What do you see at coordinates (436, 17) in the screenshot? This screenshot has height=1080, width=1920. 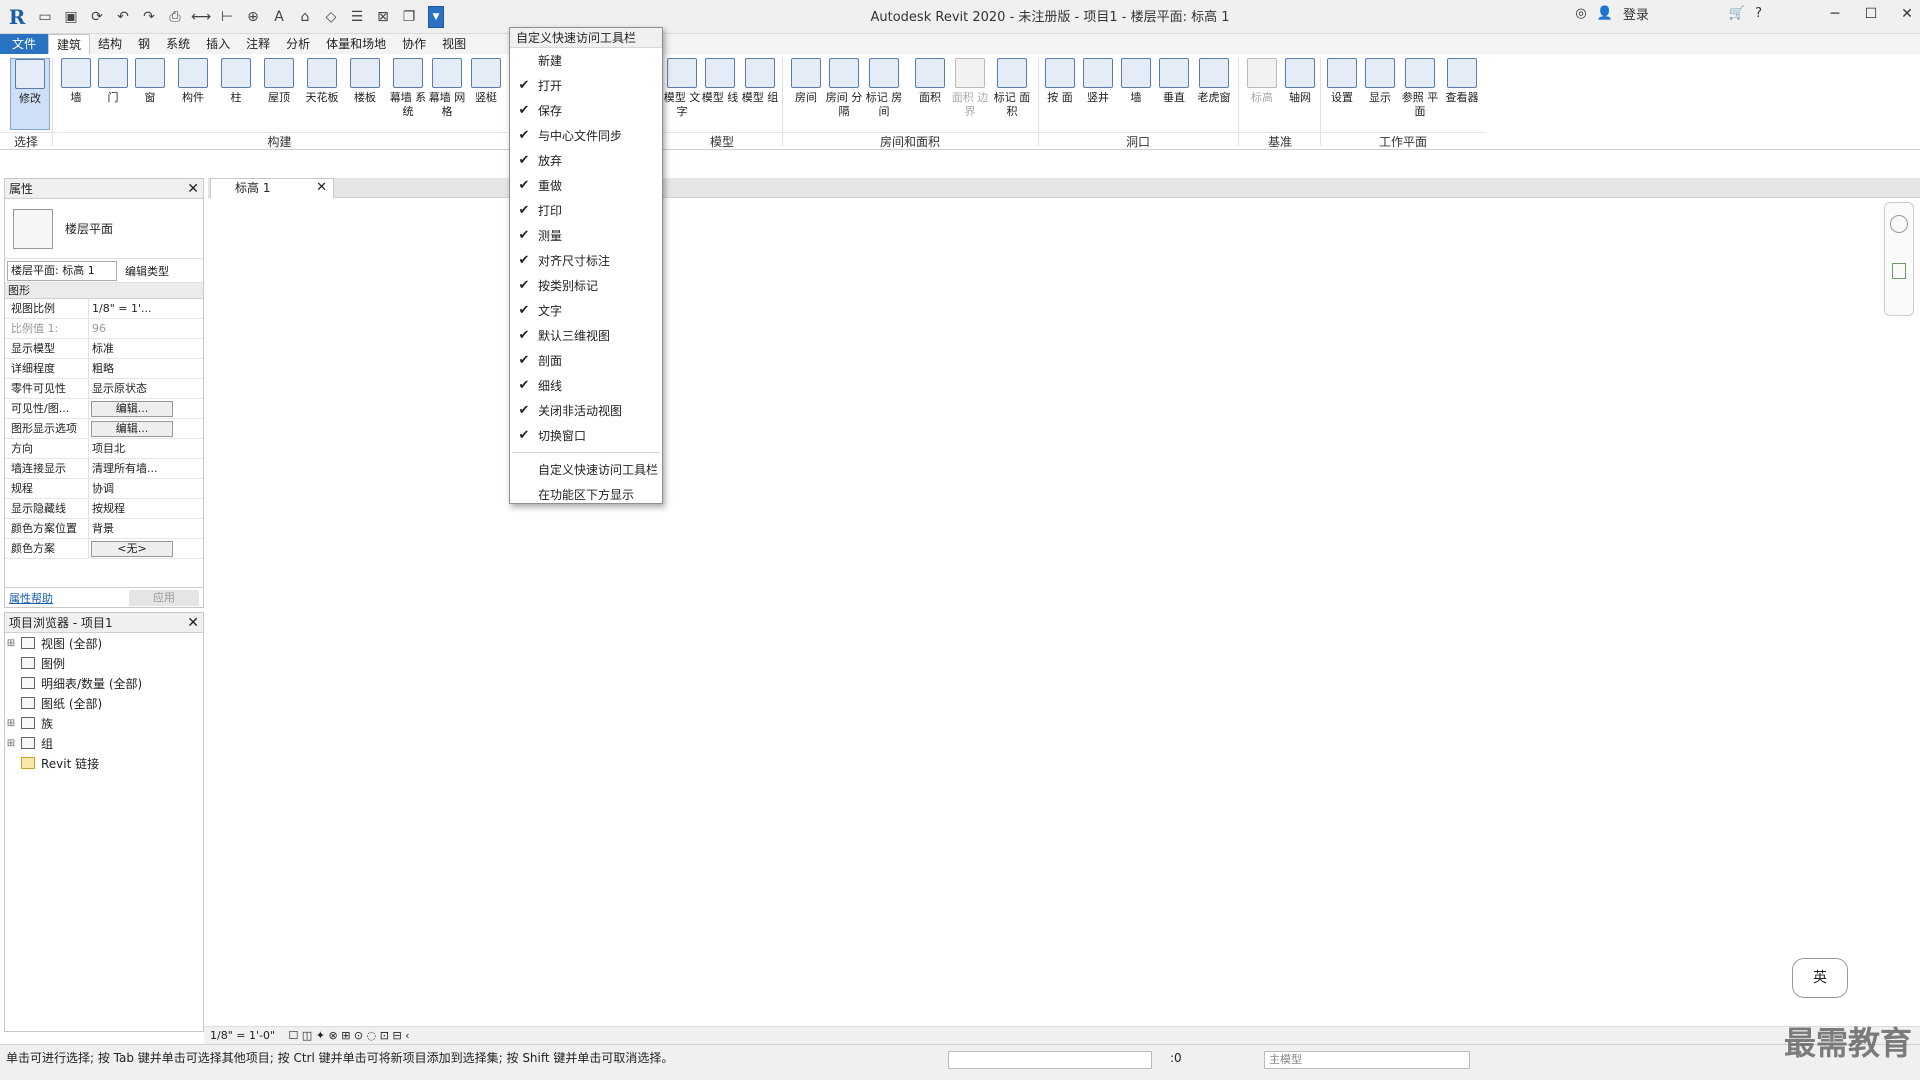 I see `customize-qat-dropdown-icon: ▼` at bounding box center [436, 17].